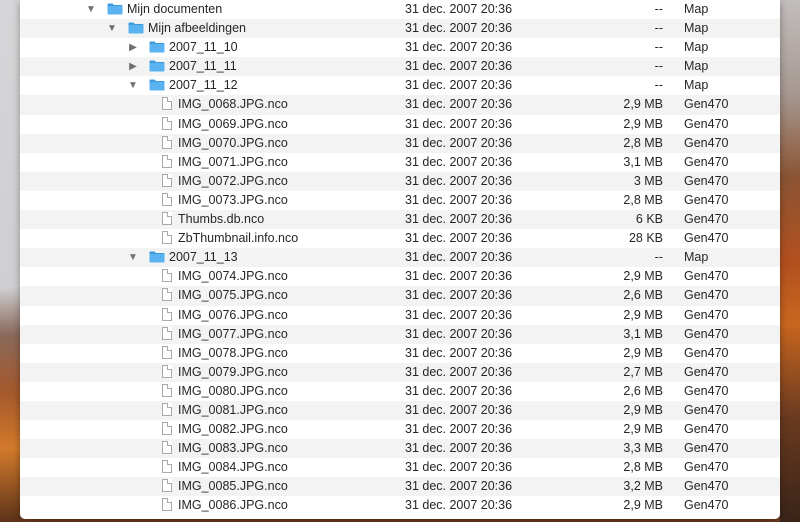 The width and height of the screenshot is (800, 522). I want to click on folder-row: ▶ 2007_11_11 31 dec. 2007 20:36 -- Map, so click(400, 67).